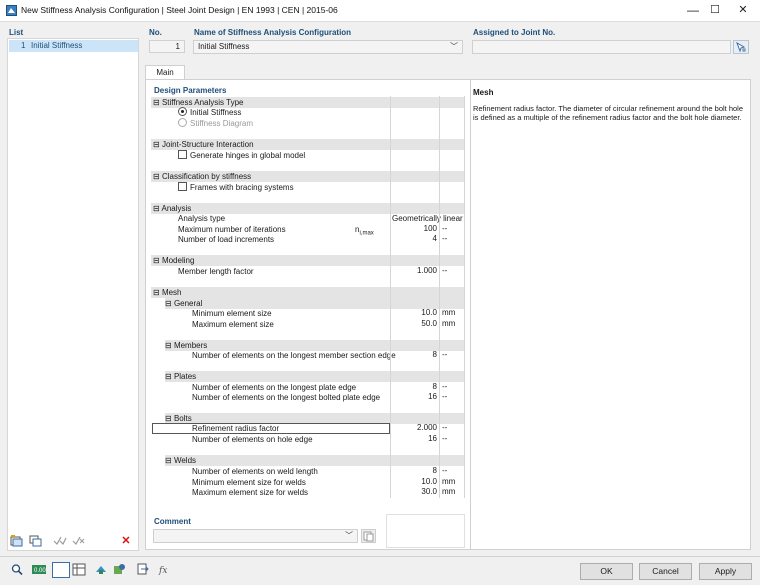 The width and height of the screenshot is (760, 585). What do you see at coordinates (314, 376) in the screenshot?
I see `group-plates: ⊟ Plates` at bounding box center [314, 376].